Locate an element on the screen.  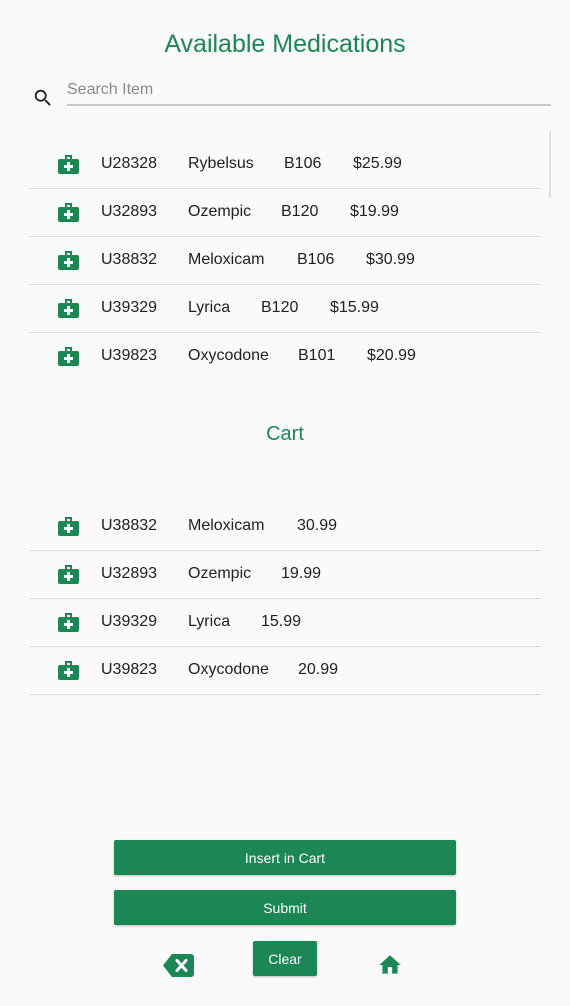
cart-item-name: Oxycodone is located at coordinates (228, 669).